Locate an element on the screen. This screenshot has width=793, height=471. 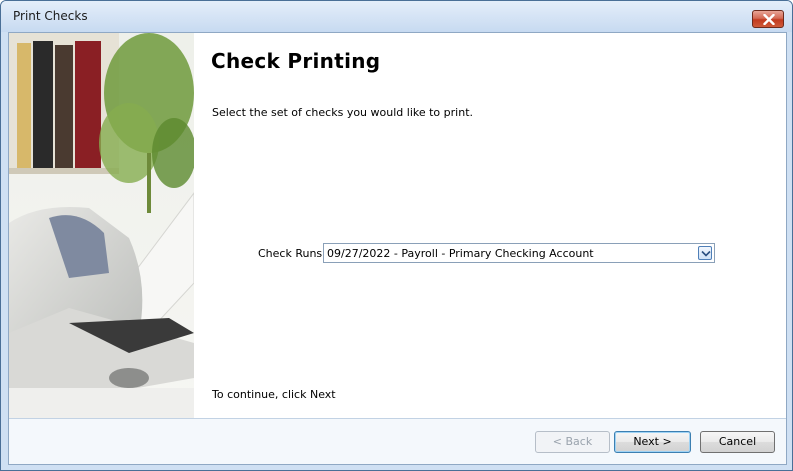
chevron-down-icon is located at coordinates (706, 253).